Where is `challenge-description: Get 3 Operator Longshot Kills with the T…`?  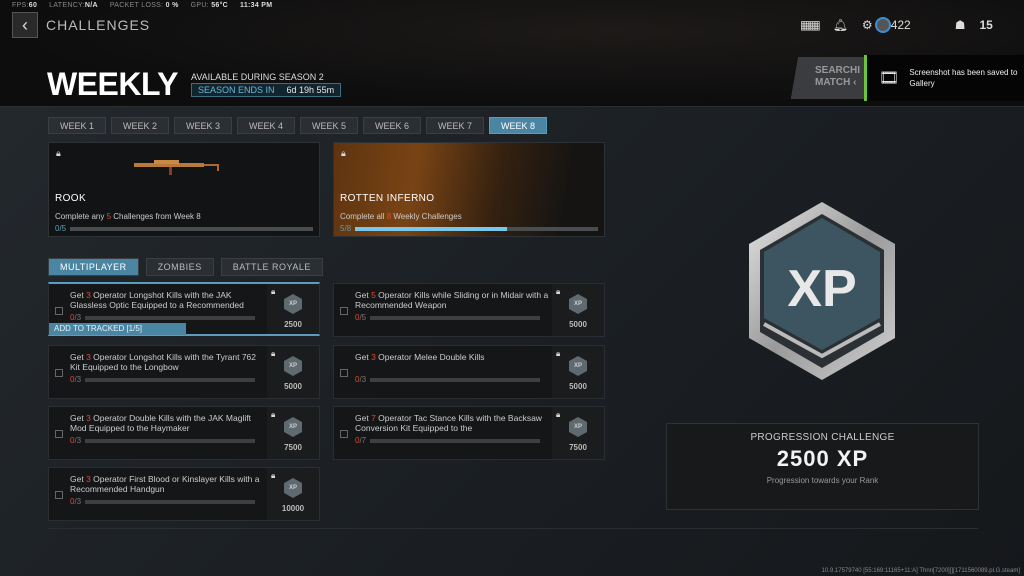
challenge-description: Get 3 Operator Longshot Kills with the T… is located at coordinates (167, 362).